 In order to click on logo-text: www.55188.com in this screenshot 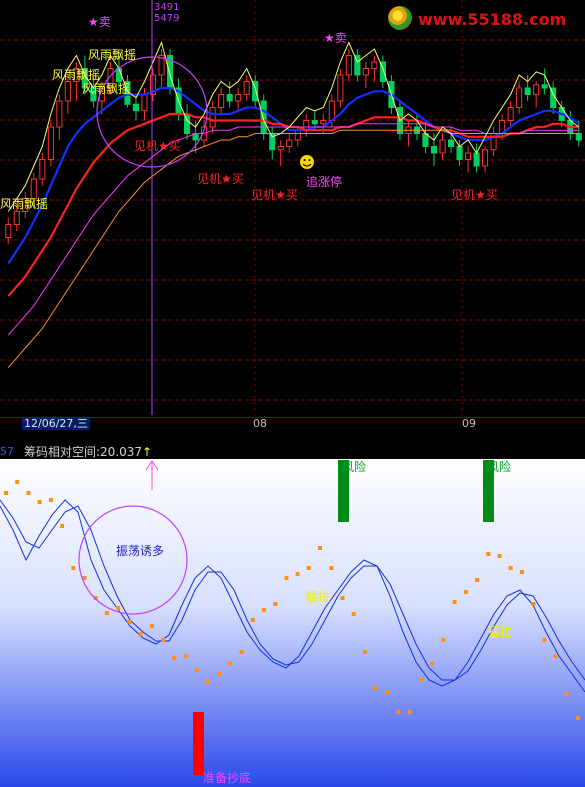, I will do `click(492, 19)`.